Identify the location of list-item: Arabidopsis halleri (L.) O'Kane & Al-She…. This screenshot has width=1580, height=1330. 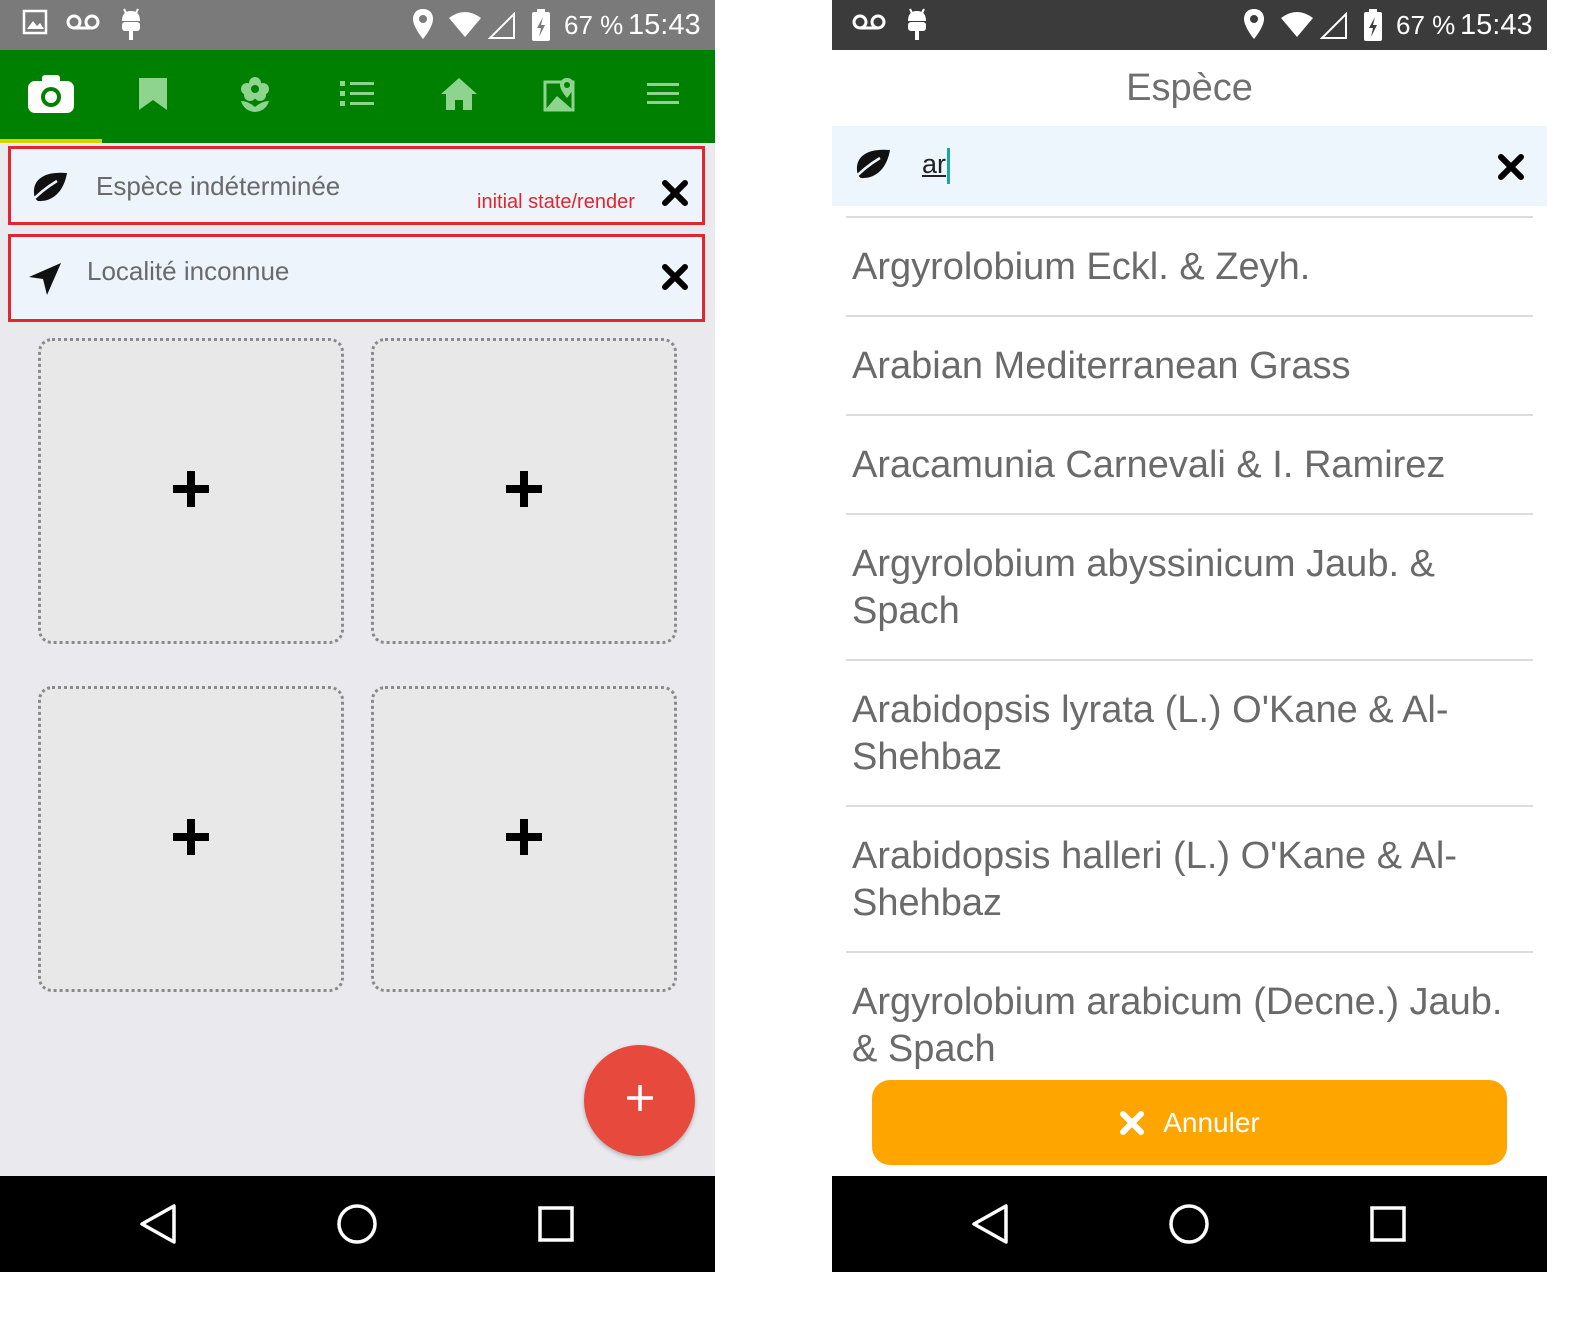
(1189, 878).